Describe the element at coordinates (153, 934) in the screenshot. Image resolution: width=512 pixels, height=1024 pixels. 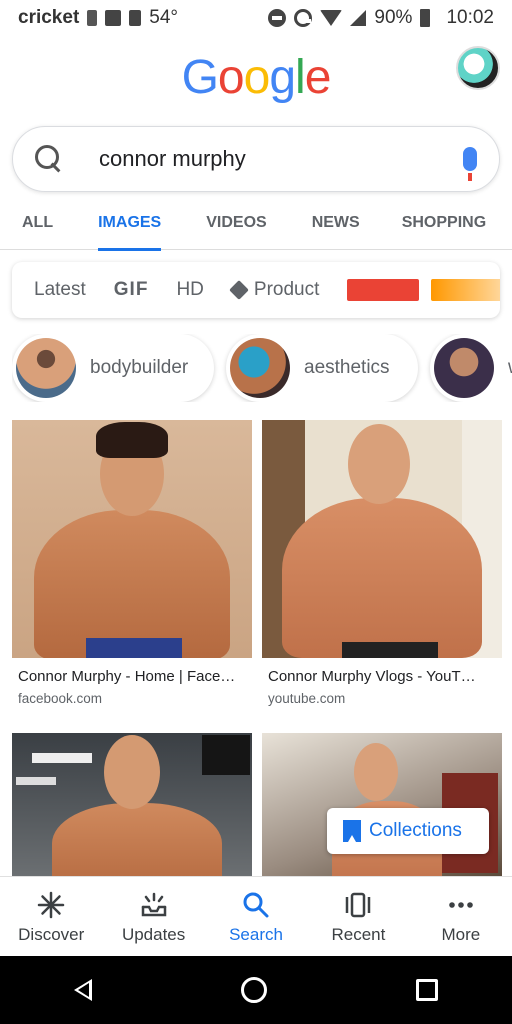
I see `nav-label: Updates` at that location.